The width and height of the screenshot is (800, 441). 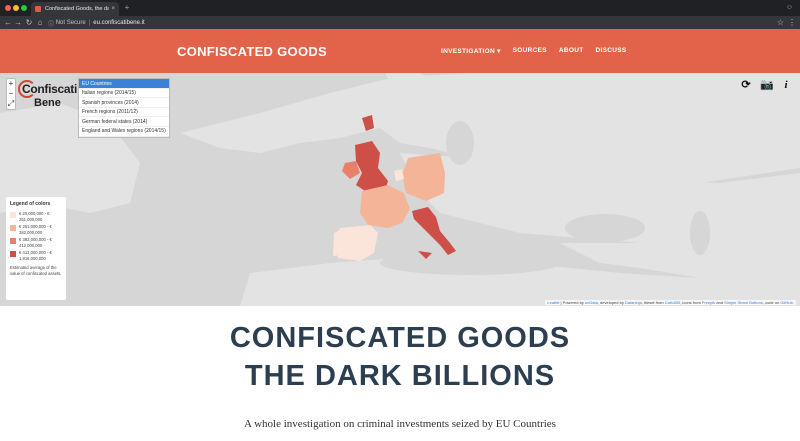 What do you see at coordinates (633, 302) in the screenshot?
I see `dataninja-link: Dataninja` at bounding box center [633, 302].